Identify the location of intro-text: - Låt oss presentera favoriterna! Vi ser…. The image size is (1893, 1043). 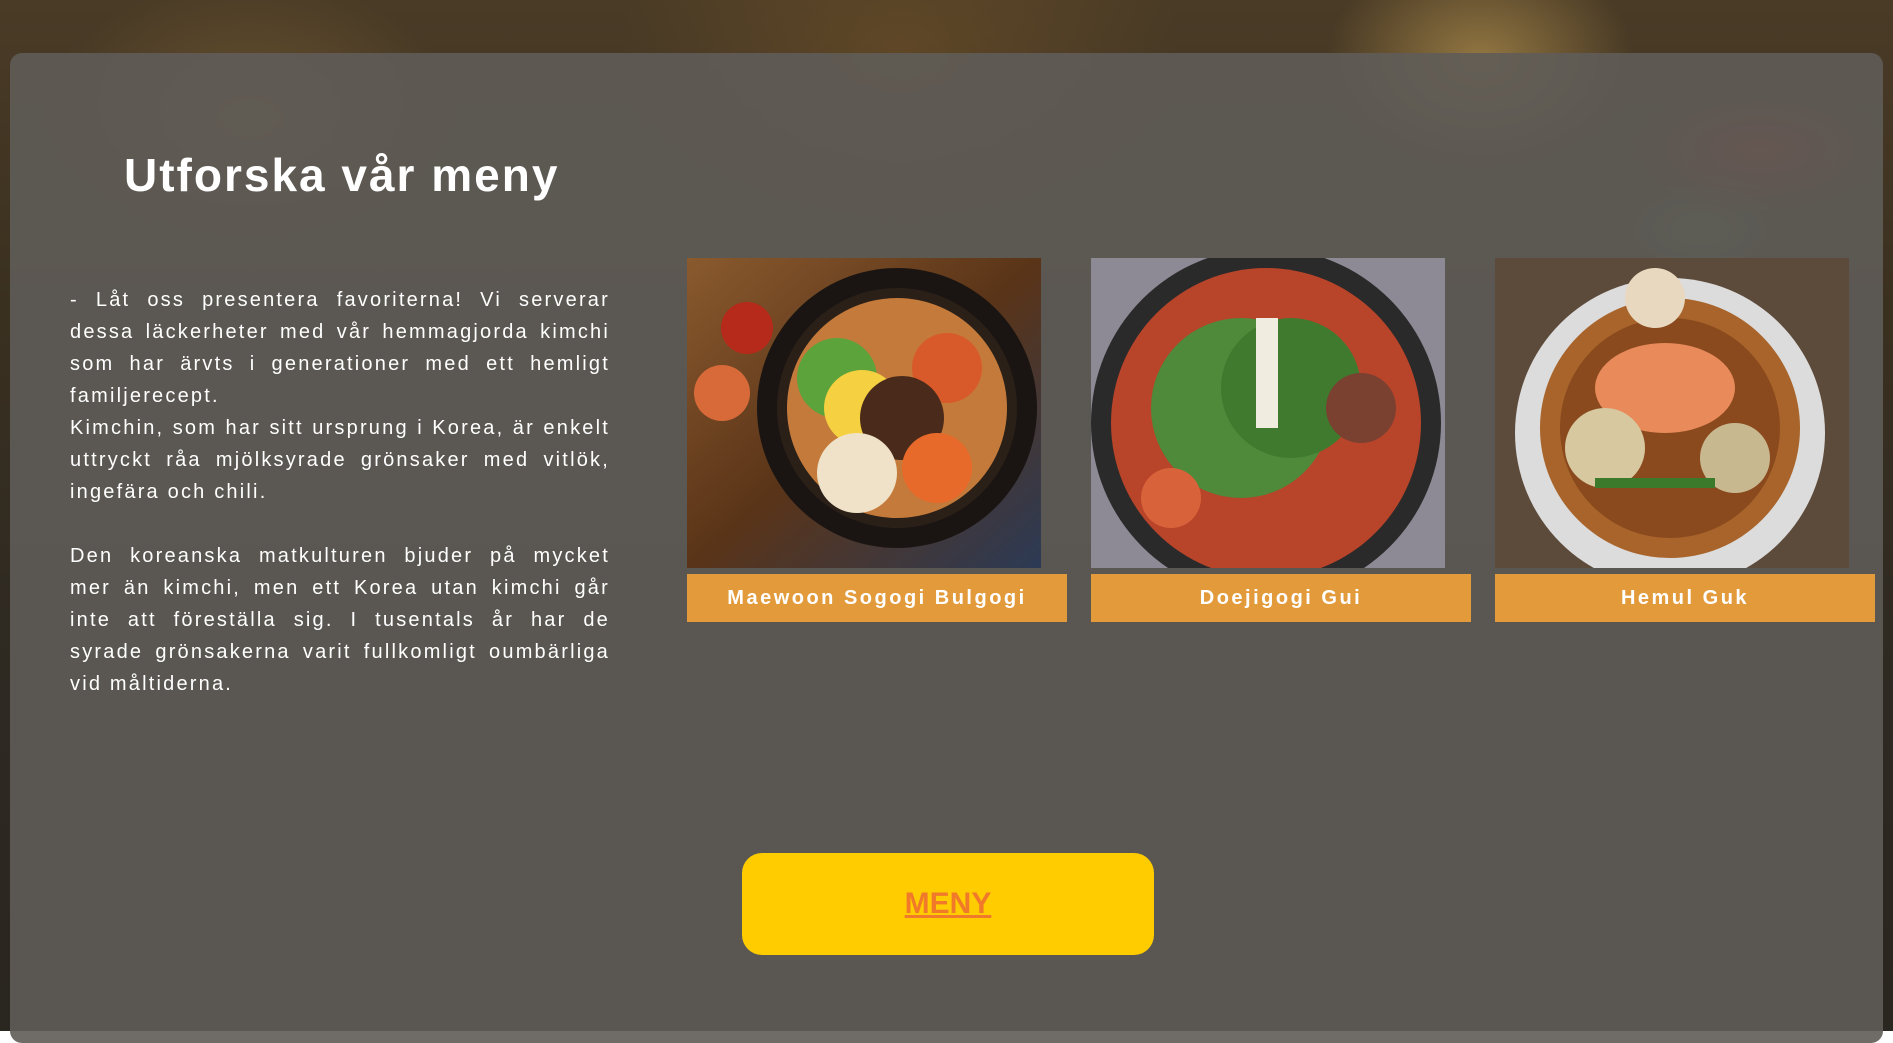
(340, 492).